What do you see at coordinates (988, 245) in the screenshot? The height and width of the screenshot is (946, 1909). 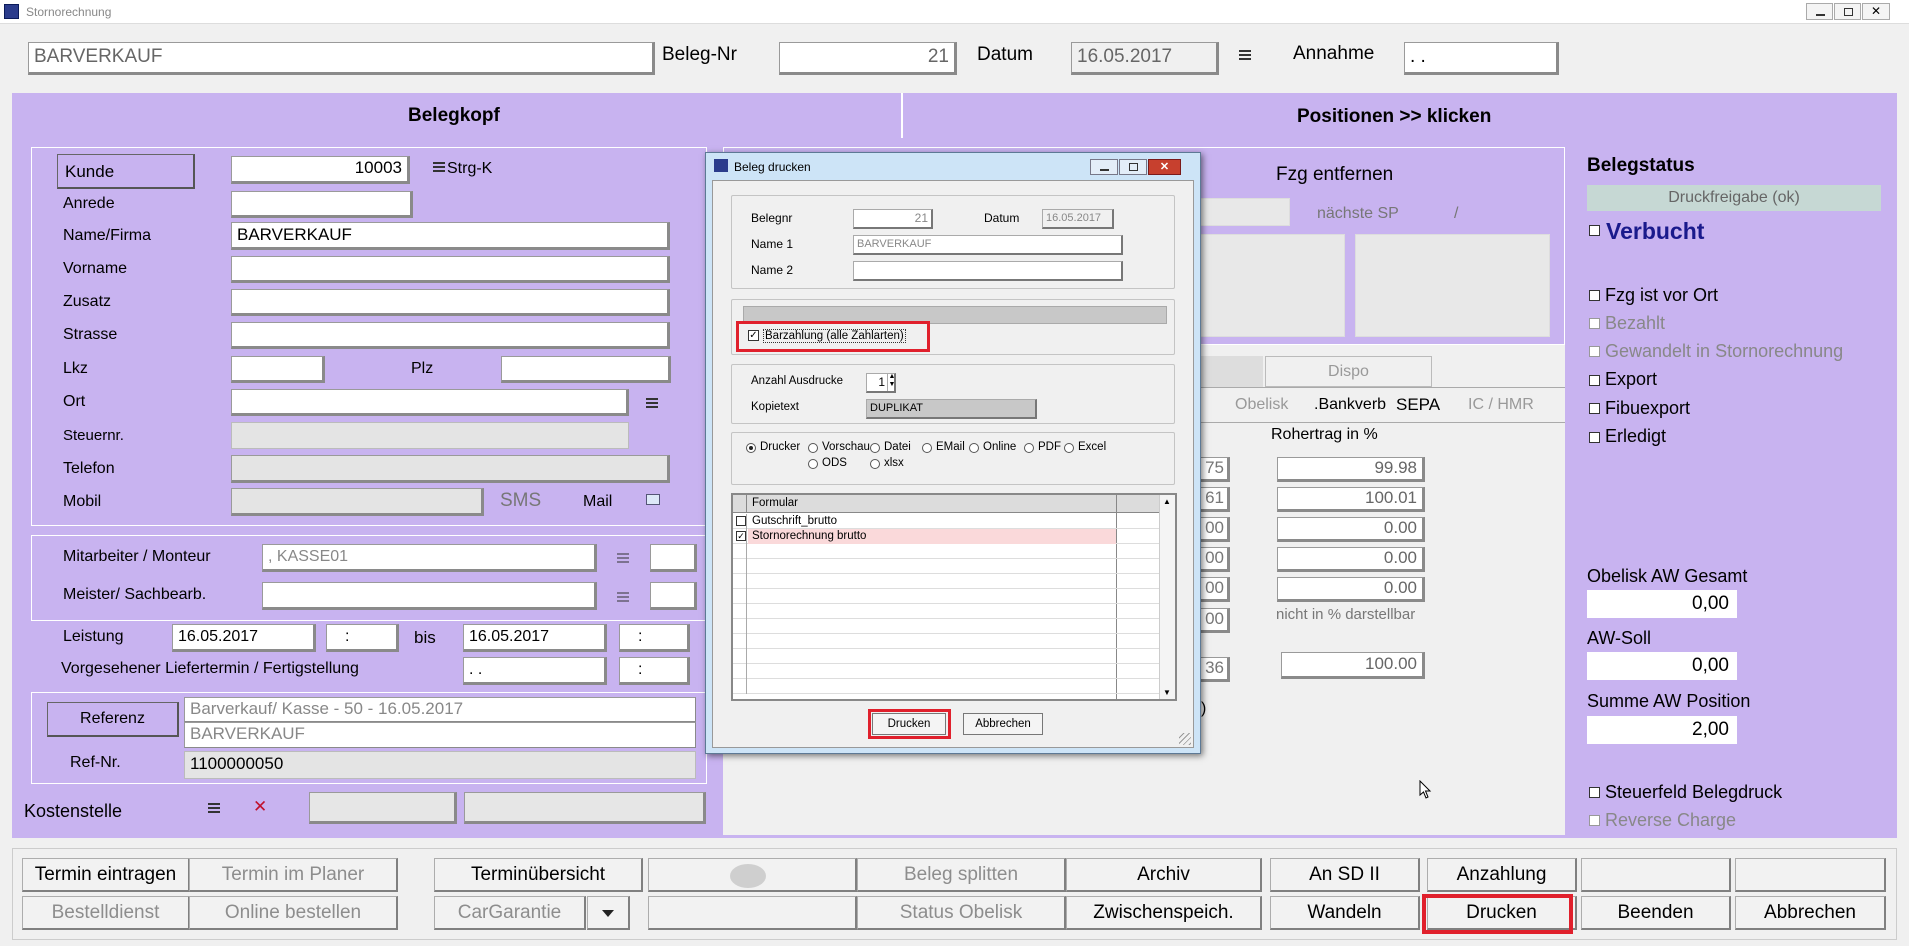 I see `dlg-name1-field: BARVERKAUF` at bounding box center [988, 245].